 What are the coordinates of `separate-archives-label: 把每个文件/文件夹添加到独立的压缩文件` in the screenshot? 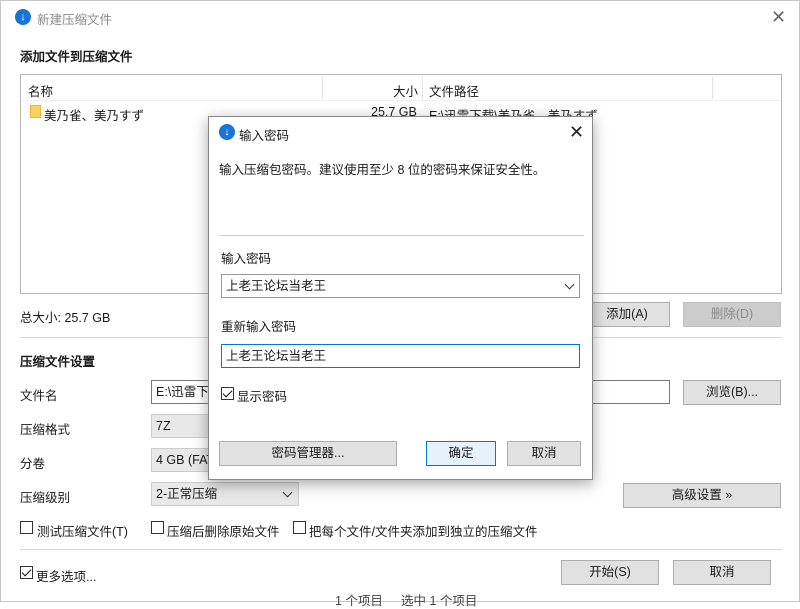 It's located at (423, 532).